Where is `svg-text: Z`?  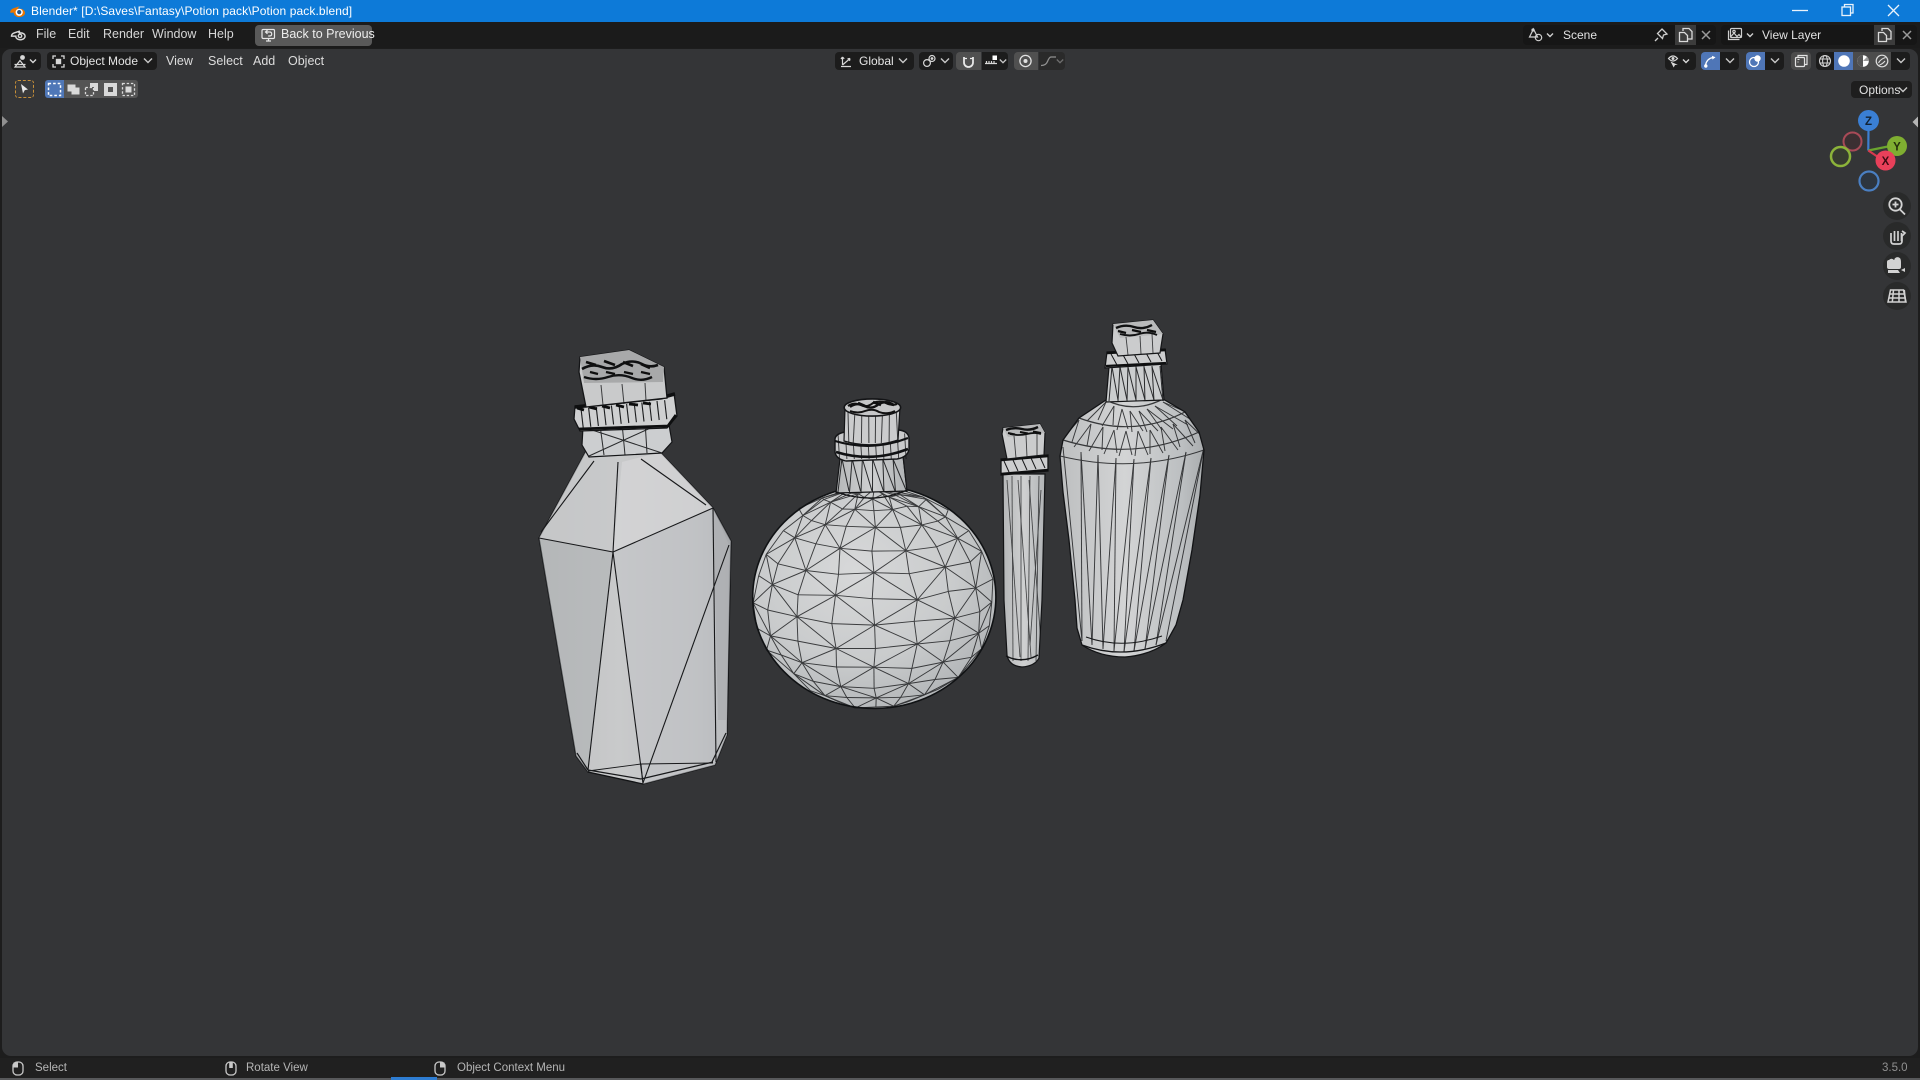 svg-text: Z is located at coordinates (1868, 122).